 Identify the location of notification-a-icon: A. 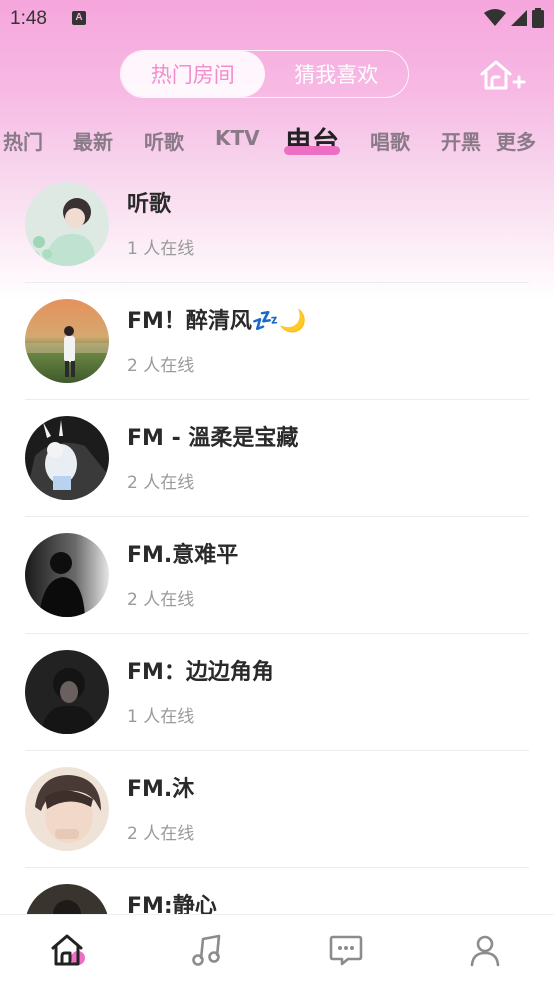
(79, 18).